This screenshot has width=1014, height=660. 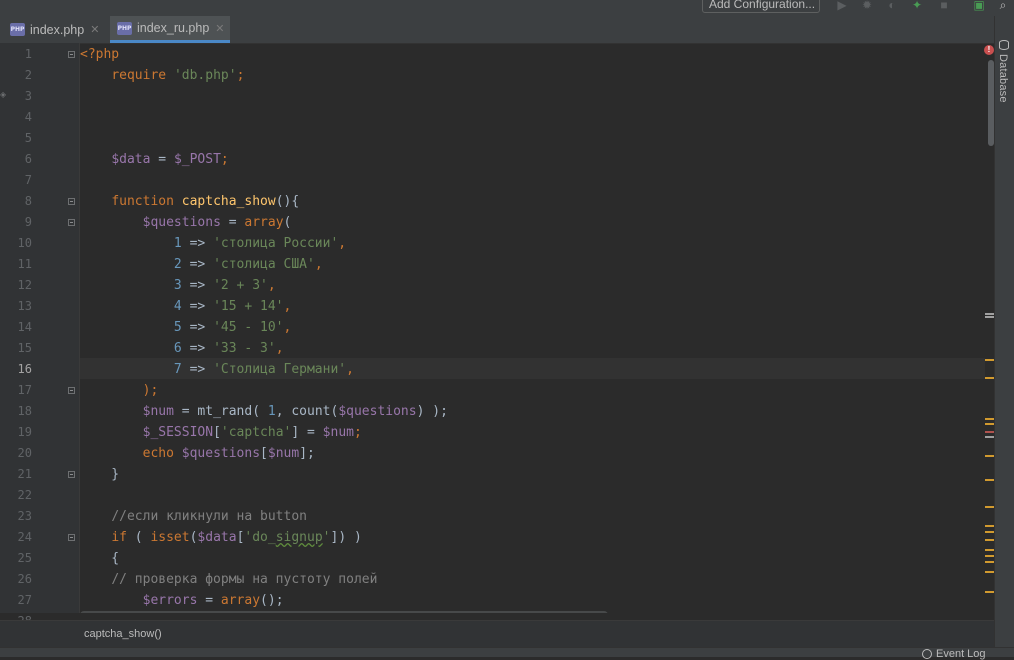 What do you see at coordinates (177, 285) in the screenshot?
I see `code-token: 3` at bounding box center [177, 285].